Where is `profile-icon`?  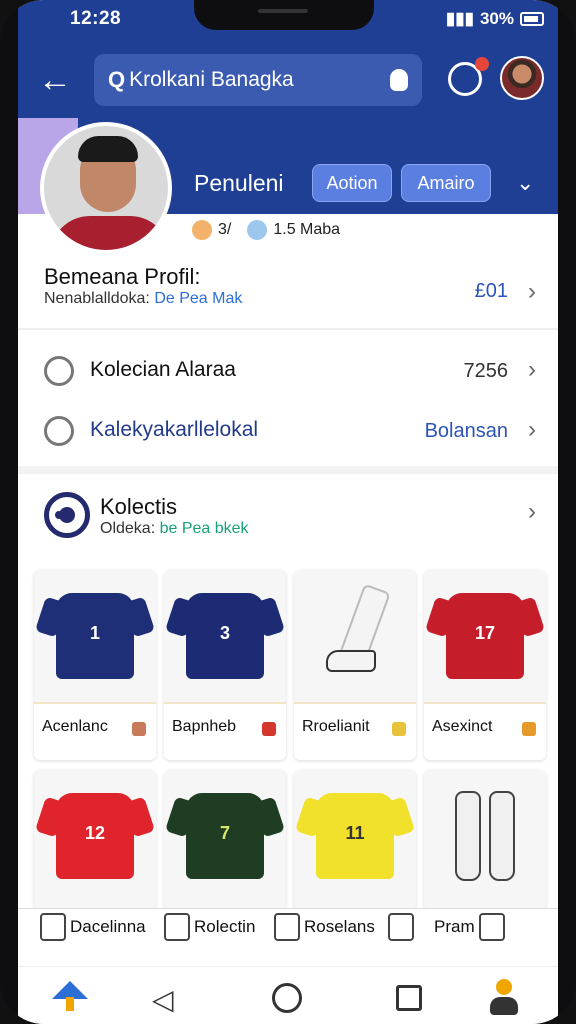
profile-icon is located at coordinates (504, 997).